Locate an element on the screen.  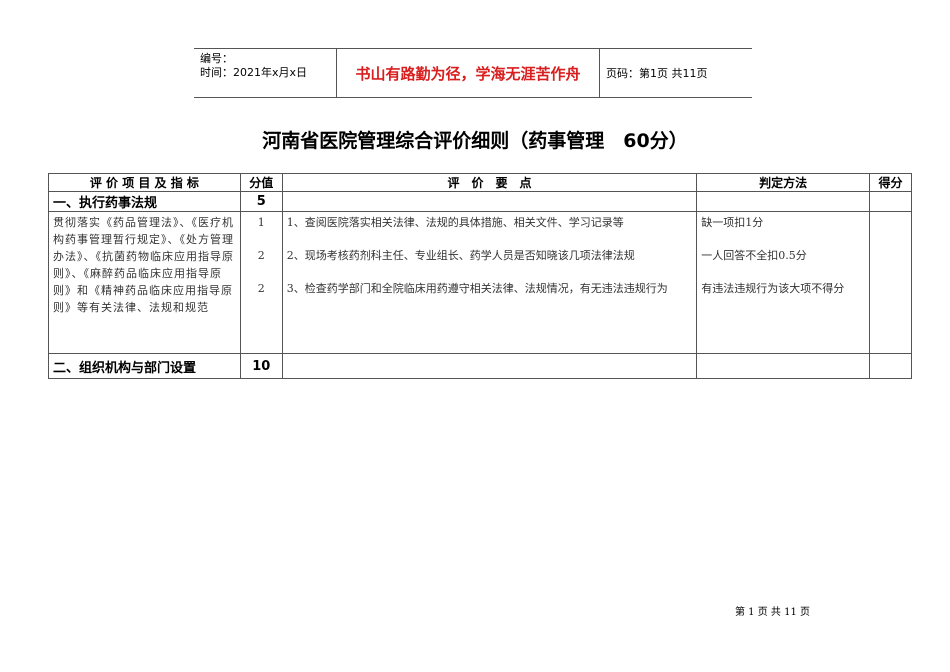
section-score: 10 is located at coordinates (261, 366).